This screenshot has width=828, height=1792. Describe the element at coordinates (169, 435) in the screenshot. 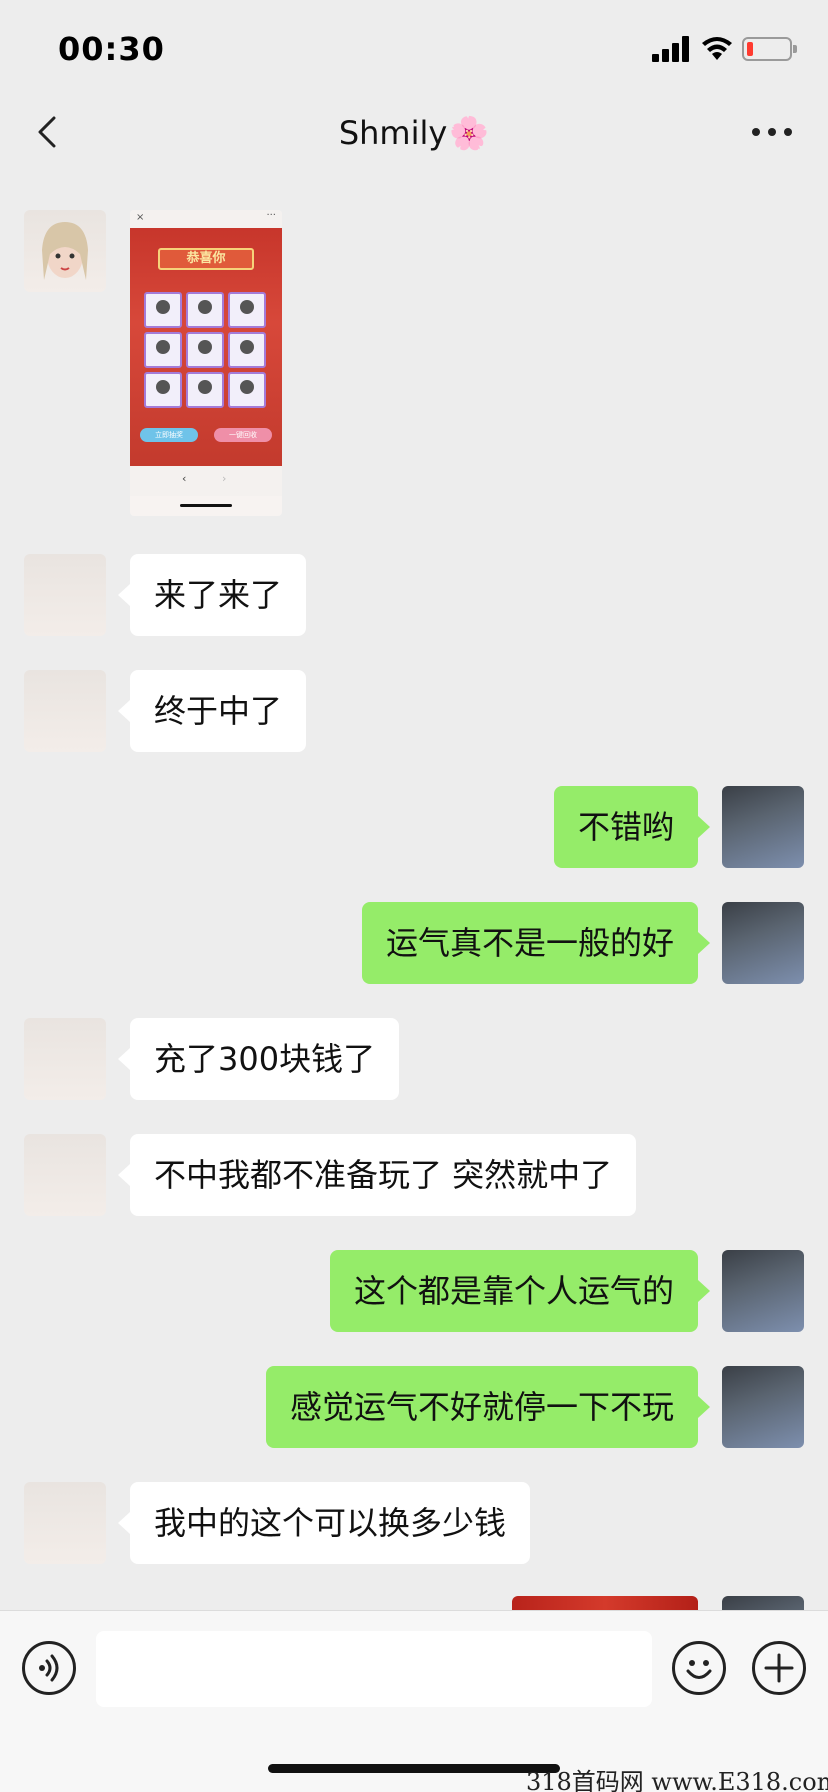

I see `prize-draw-button: 立即抽奖` at that location.